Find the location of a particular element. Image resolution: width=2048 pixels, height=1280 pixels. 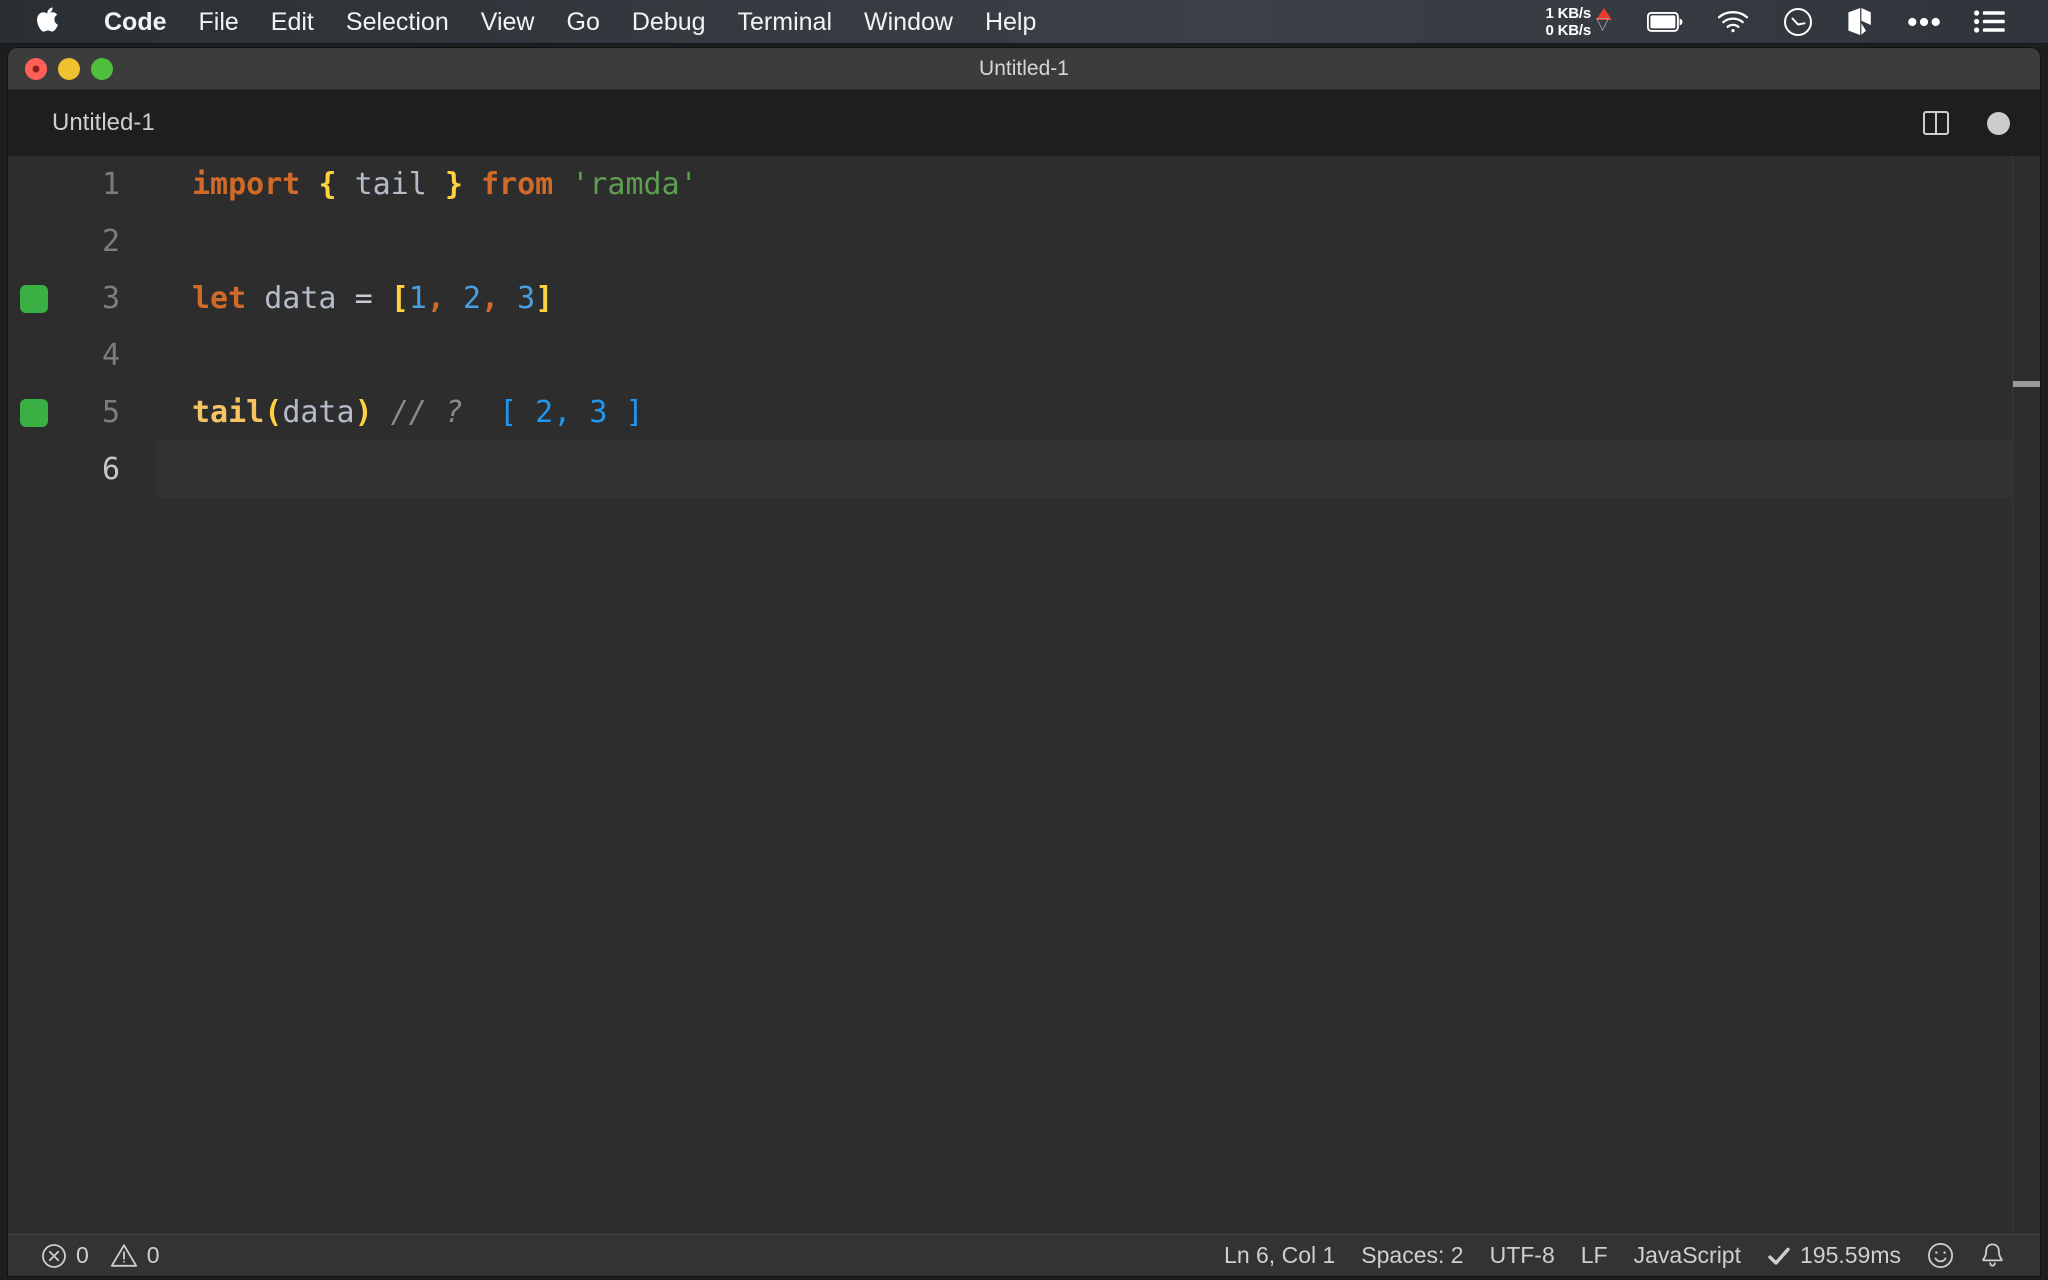

line-number: 2 is located at coordinates (110, 241).